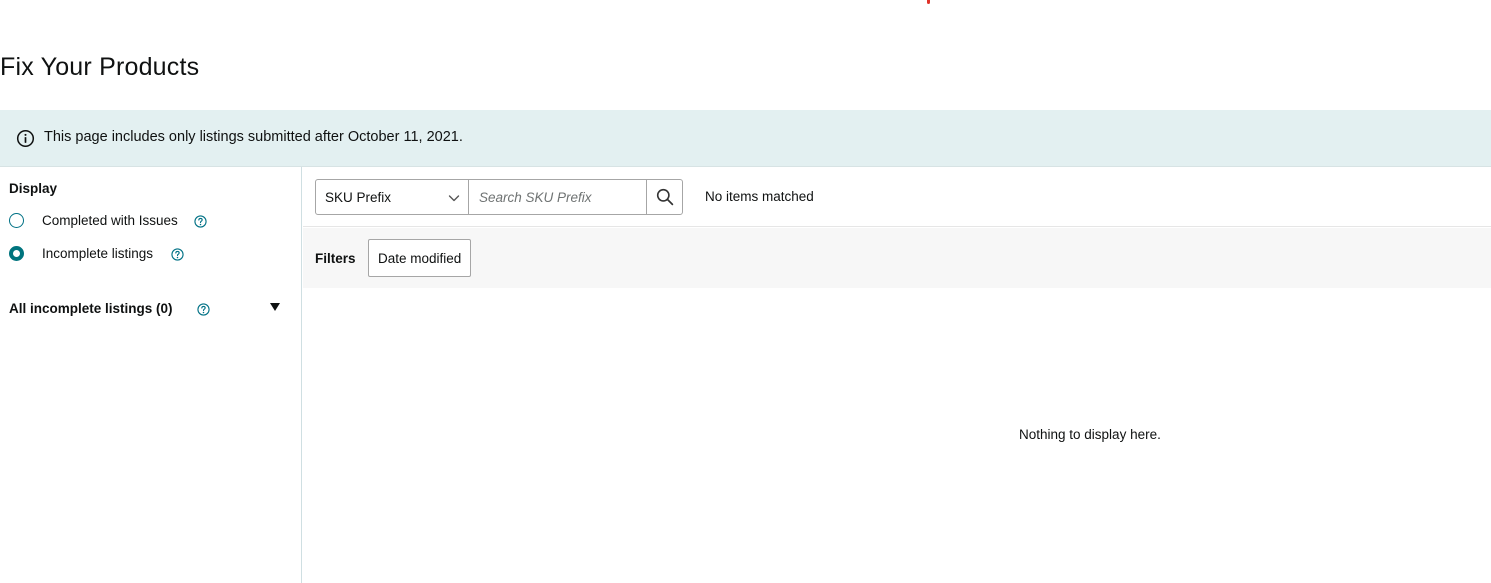 This screenshot has width=1491, height=583. What do you see at coordinates (897, 197) in the screenshot?
I see `search-bar: SKU Prefix No items matched` at bounding box center [897, 197].